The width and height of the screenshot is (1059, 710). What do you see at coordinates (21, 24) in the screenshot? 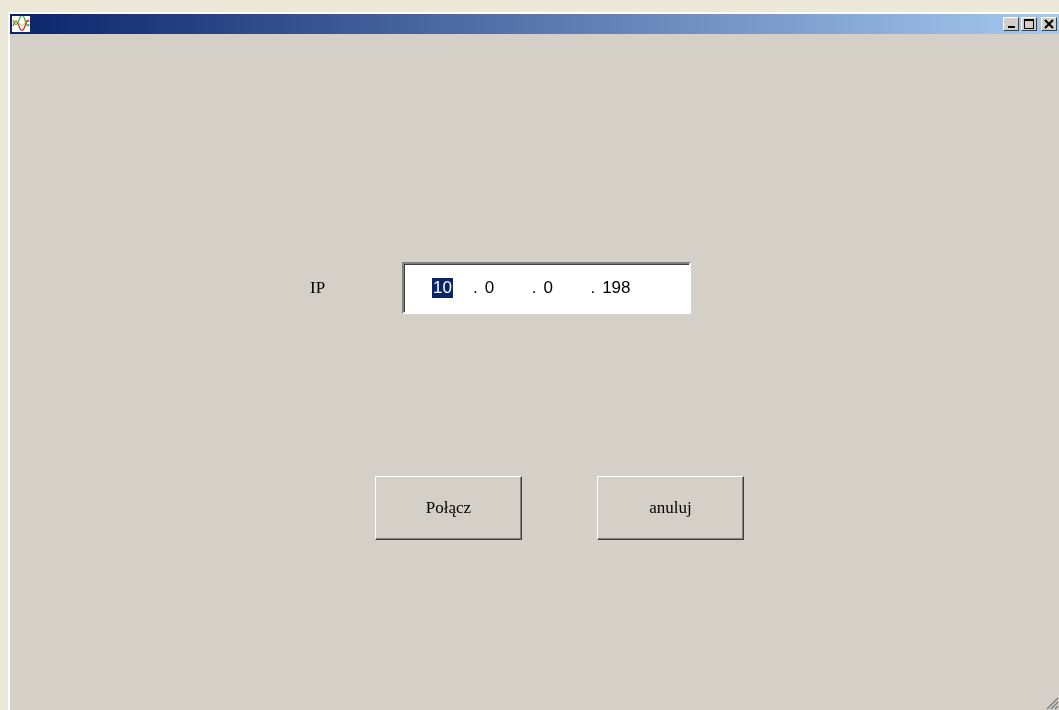
I see `wave-logo-icon` at bounding box center [21, 24].